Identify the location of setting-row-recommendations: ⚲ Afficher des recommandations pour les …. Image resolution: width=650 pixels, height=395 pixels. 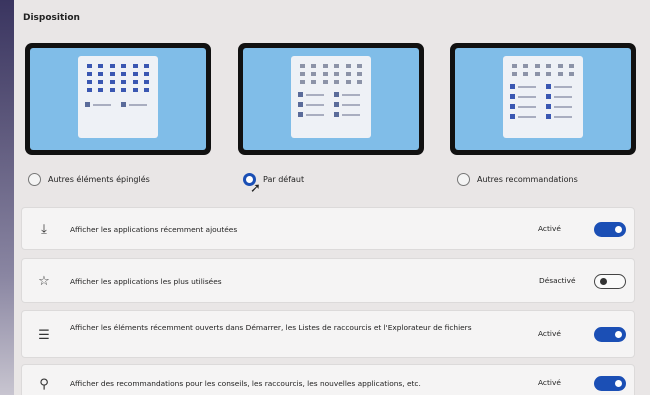
(328, 379).